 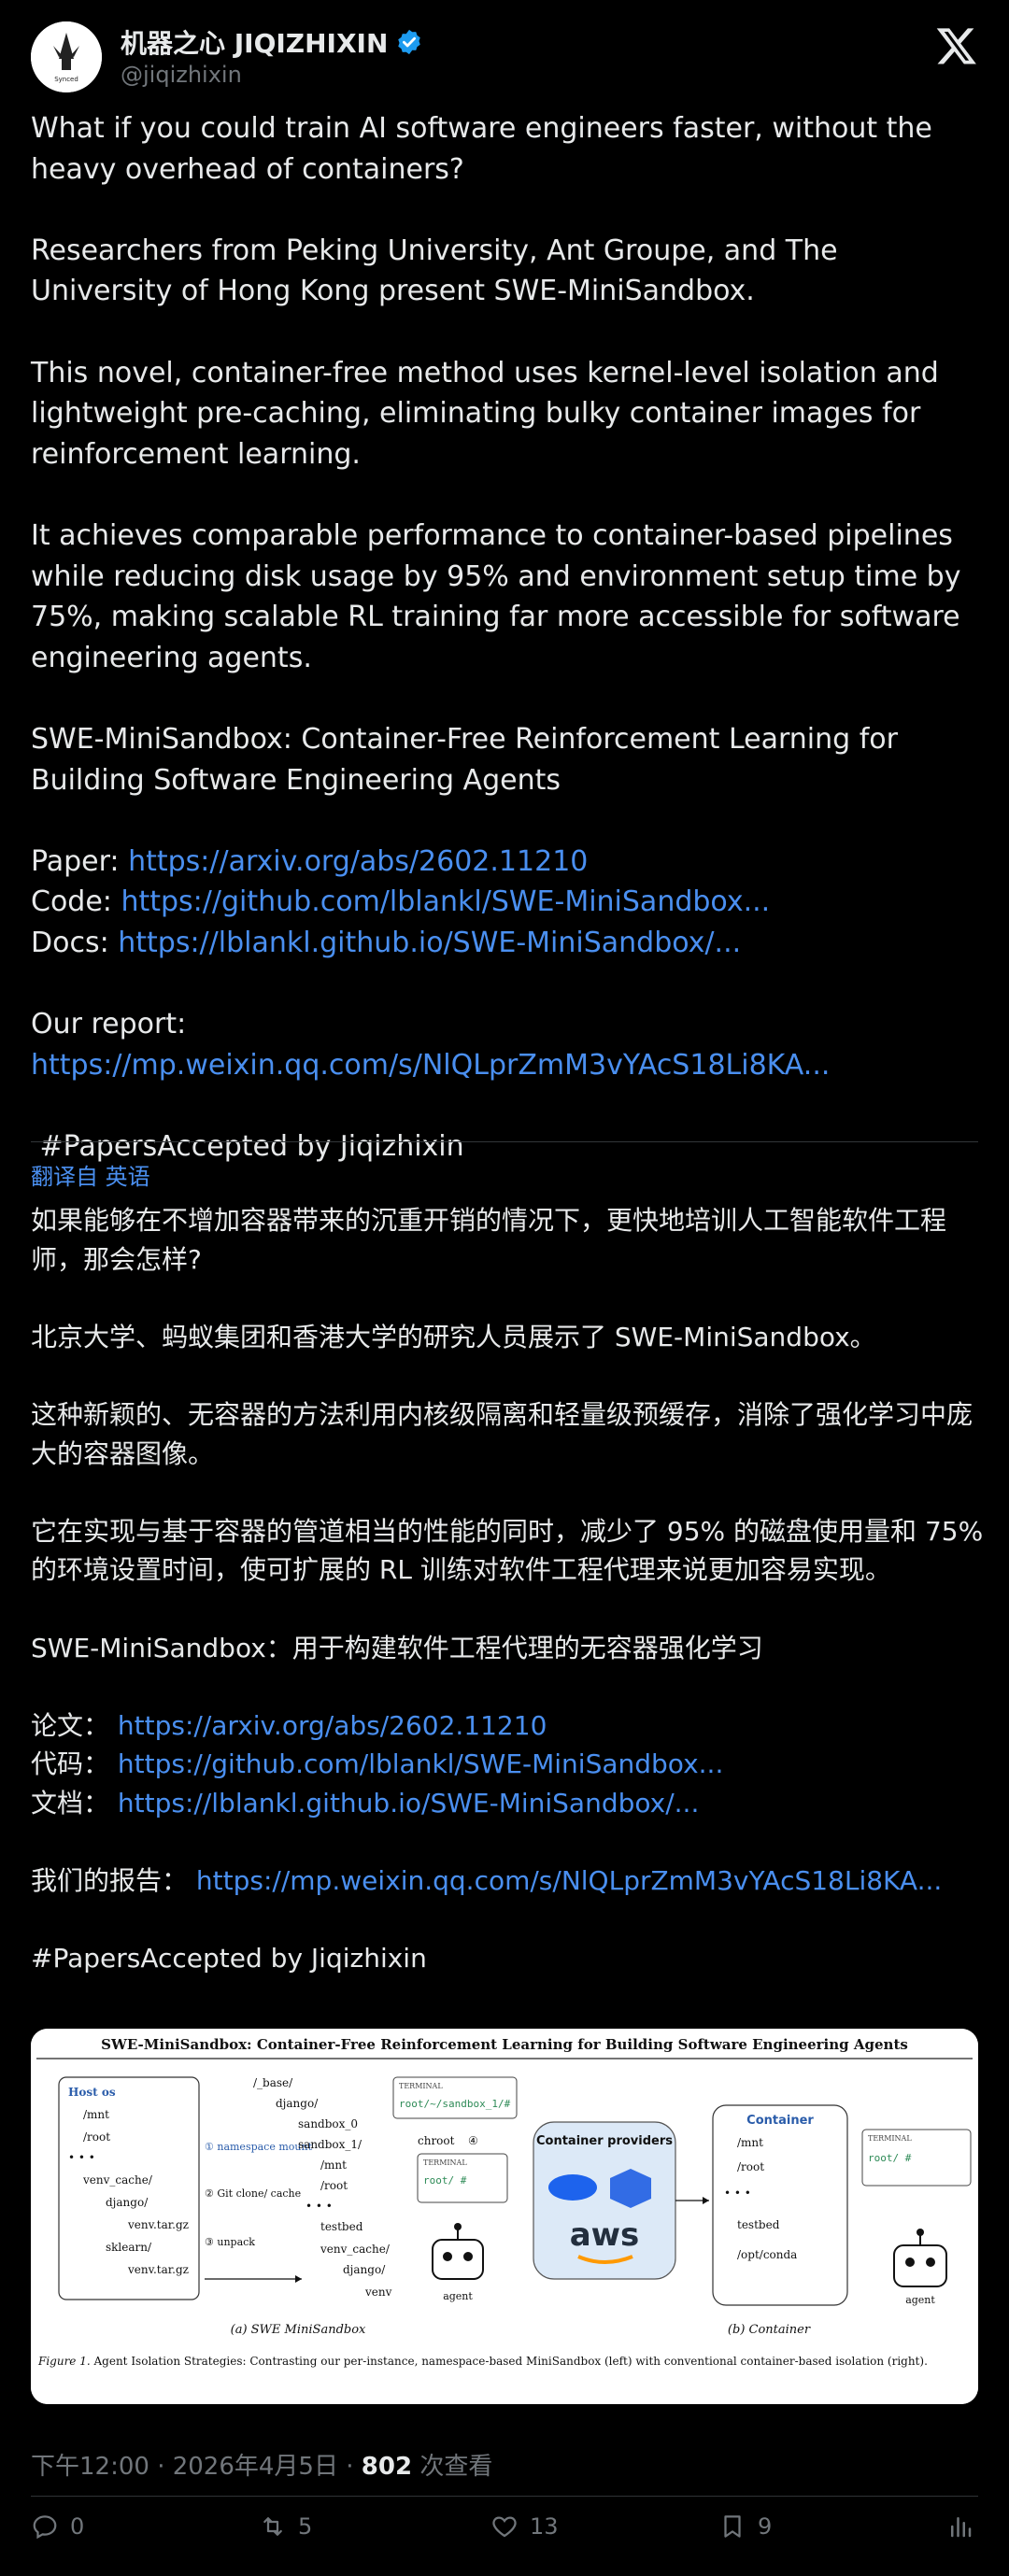 What do you see at coordinates (196, 2467) in the screenshot?
I see `post-time: 下午12:00 · 2026年4月5日 ·` at bounding box center [196, 2467].